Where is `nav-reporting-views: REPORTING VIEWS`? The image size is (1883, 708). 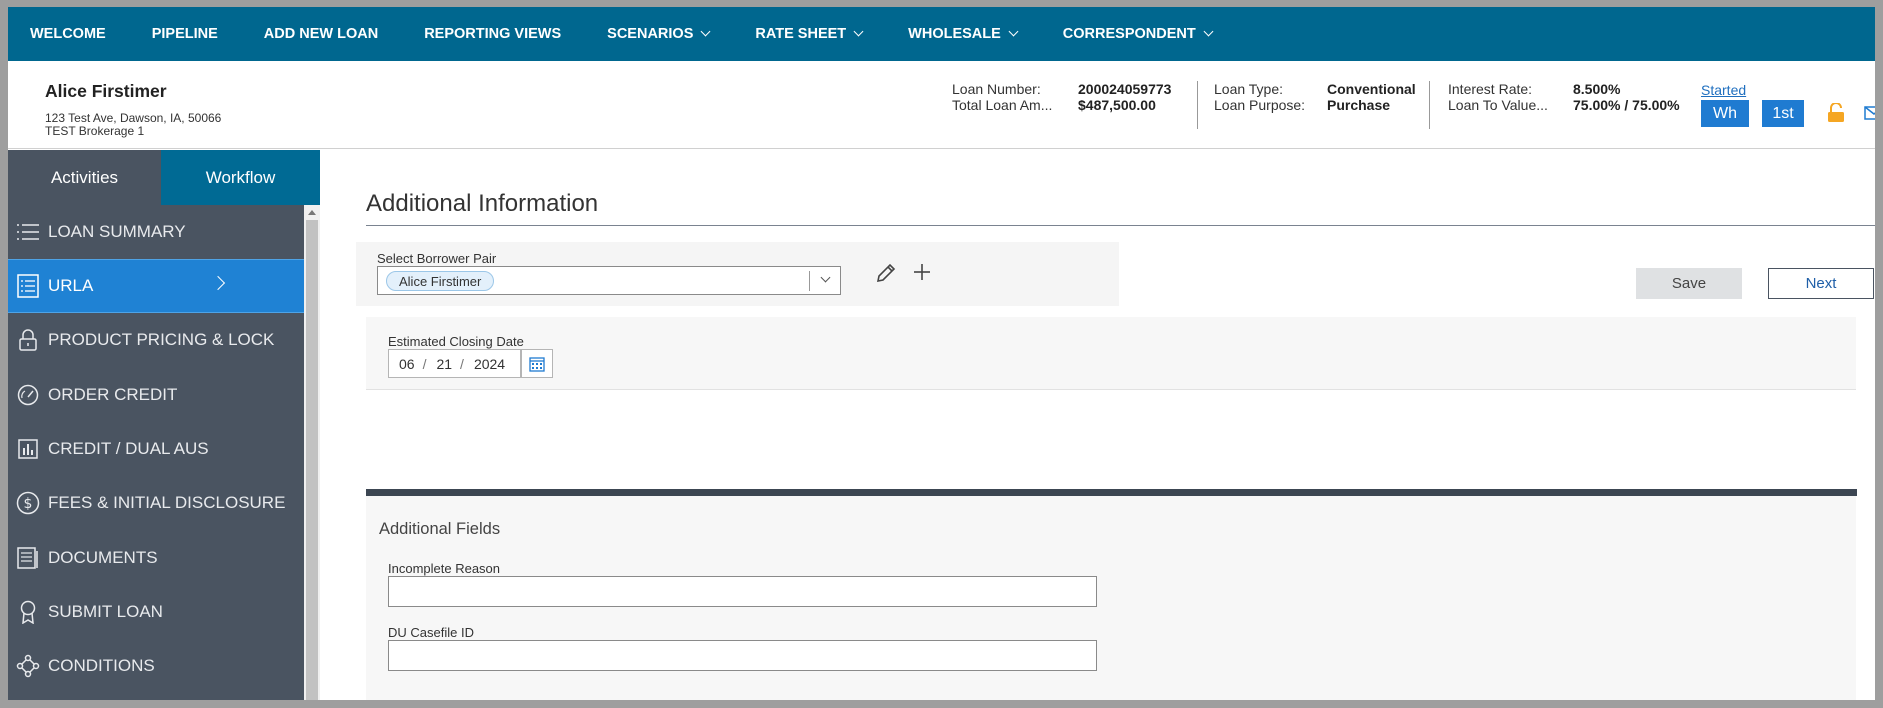 nav-reporting-views: REPORTING VIEWS is located at coordinates (492, 34).